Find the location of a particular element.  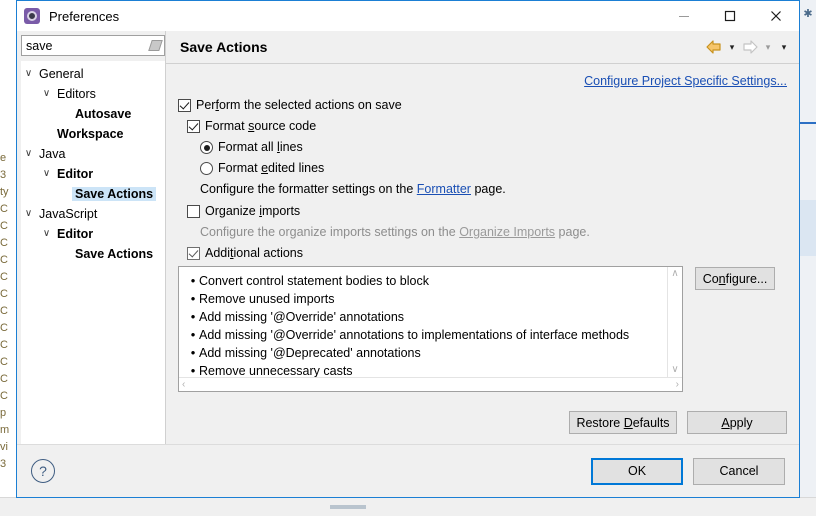

formatter-link: Formatter is located at coordinates (444, 189).